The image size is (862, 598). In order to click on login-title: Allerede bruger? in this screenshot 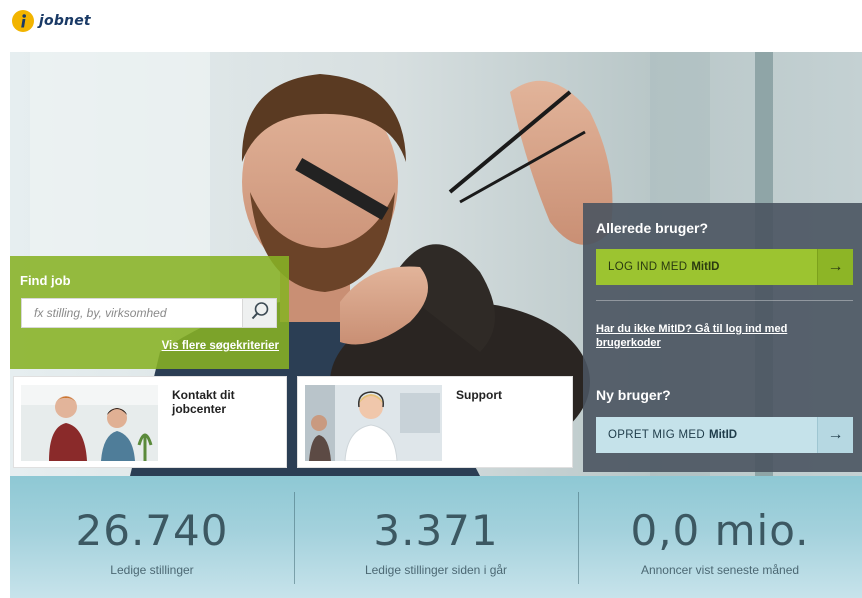, I will do `click(652, 228)`.